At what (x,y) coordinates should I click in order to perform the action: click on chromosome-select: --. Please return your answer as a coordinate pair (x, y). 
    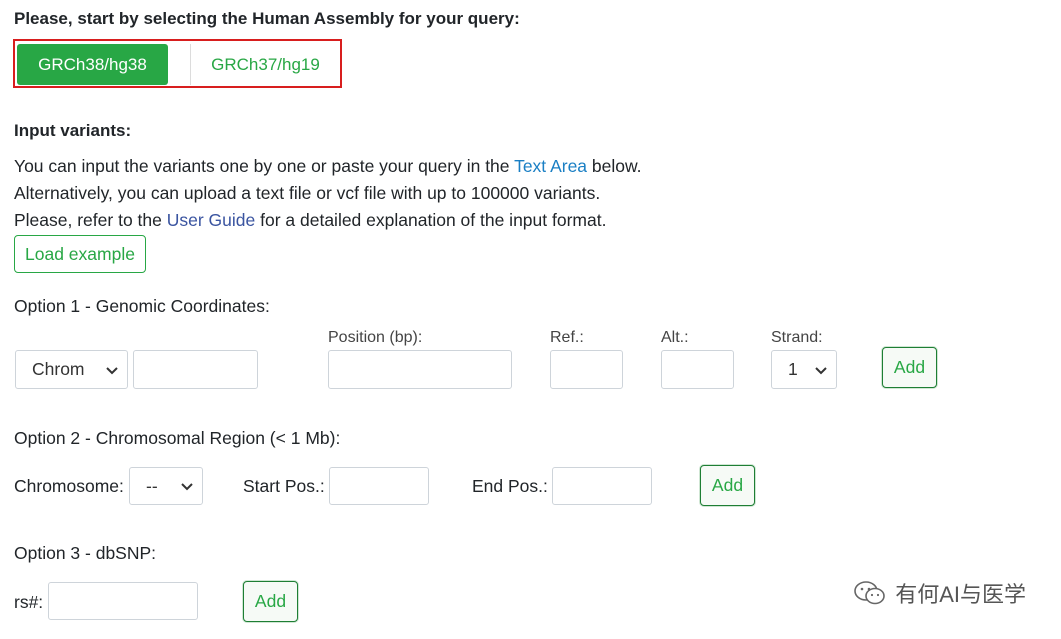
    Looking at the image, I should click on (166, 486).